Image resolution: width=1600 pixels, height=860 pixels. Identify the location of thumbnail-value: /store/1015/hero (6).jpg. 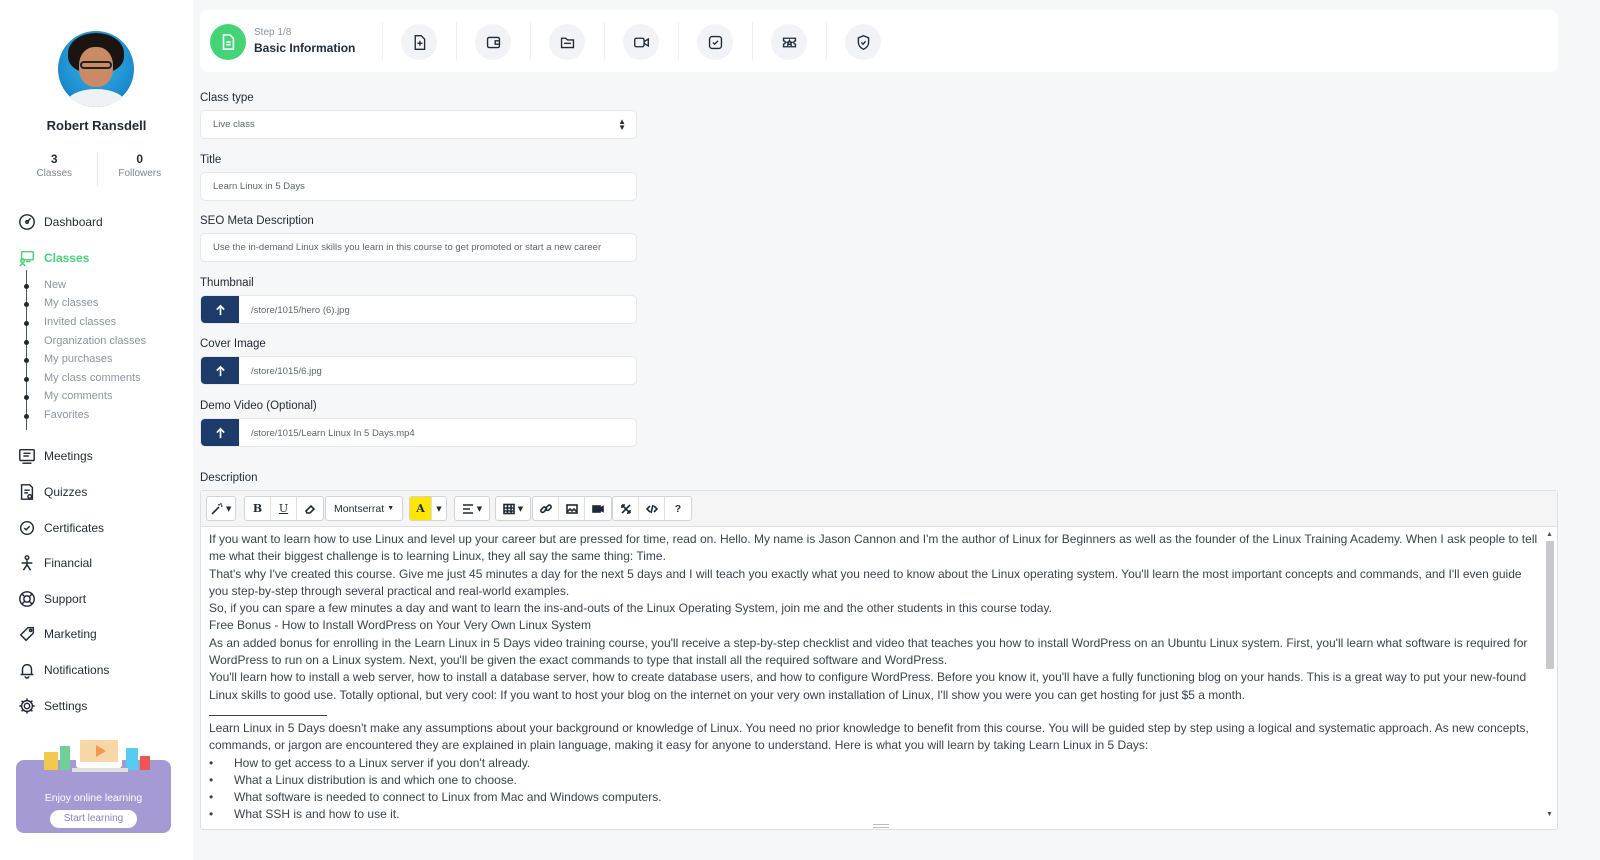
(300, 310).